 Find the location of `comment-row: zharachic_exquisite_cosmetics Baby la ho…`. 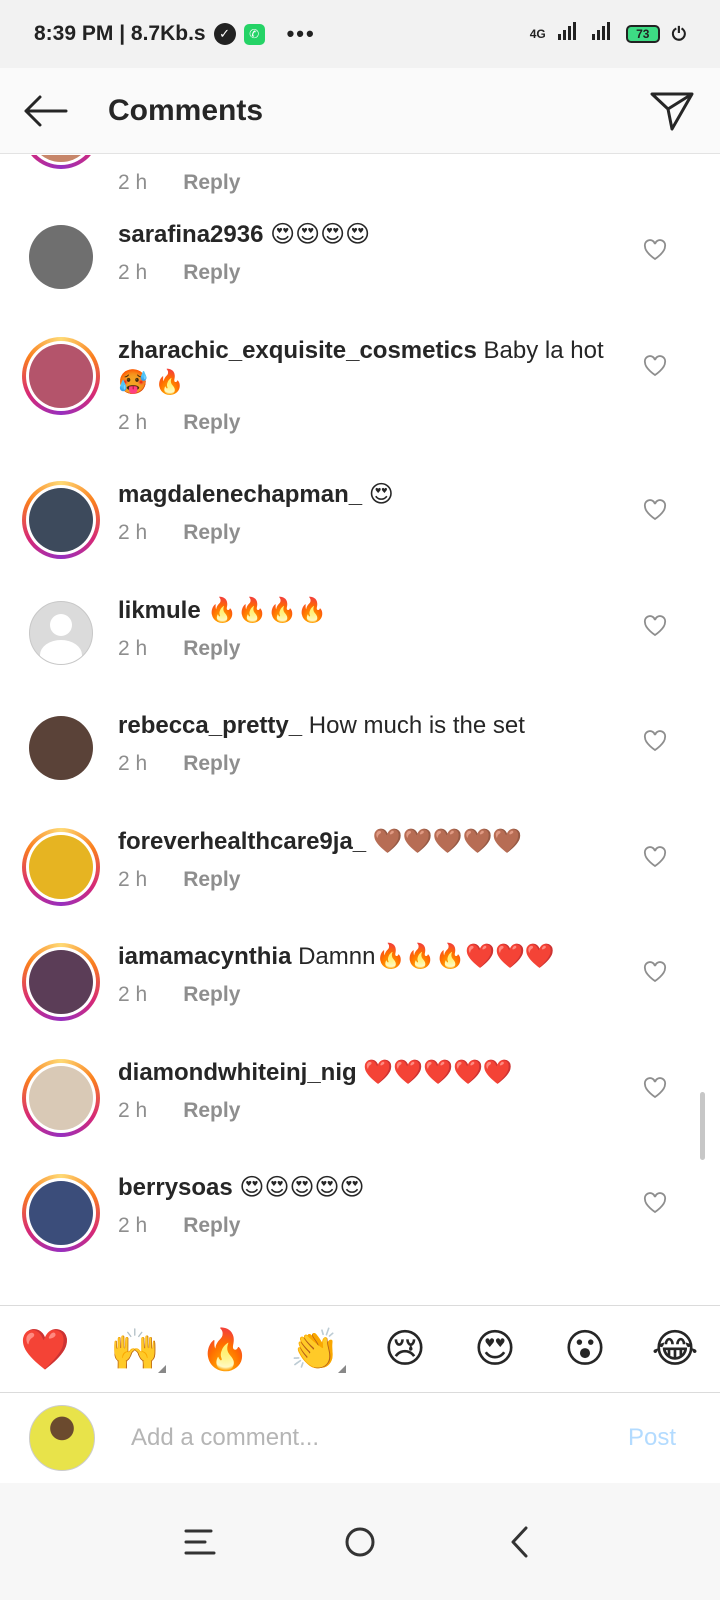

comment-row: zharachic_exquisite_cosmetics Baby la ho… is located at coordinates (360, 397).